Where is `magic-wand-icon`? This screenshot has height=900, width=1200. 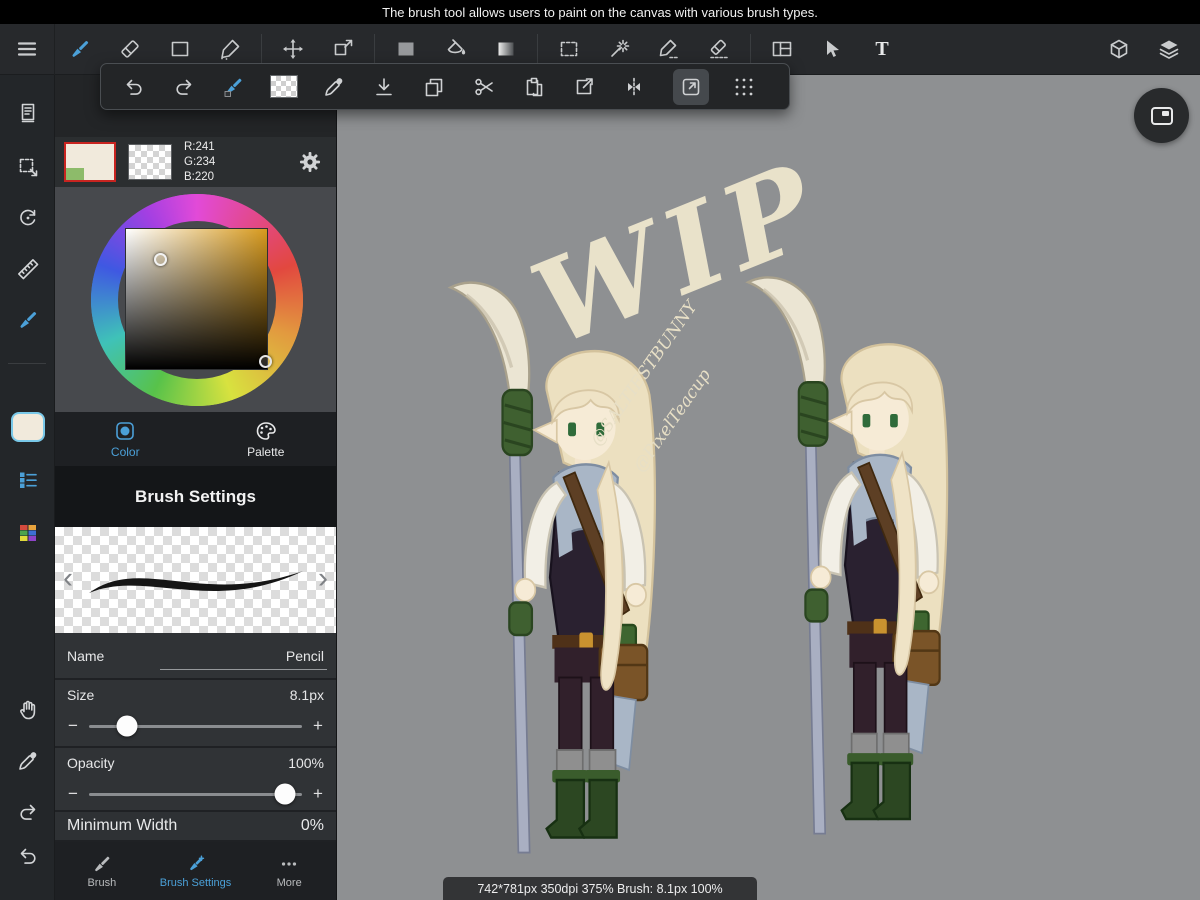 magic-wand-icon is located at coordinates (620, 48).